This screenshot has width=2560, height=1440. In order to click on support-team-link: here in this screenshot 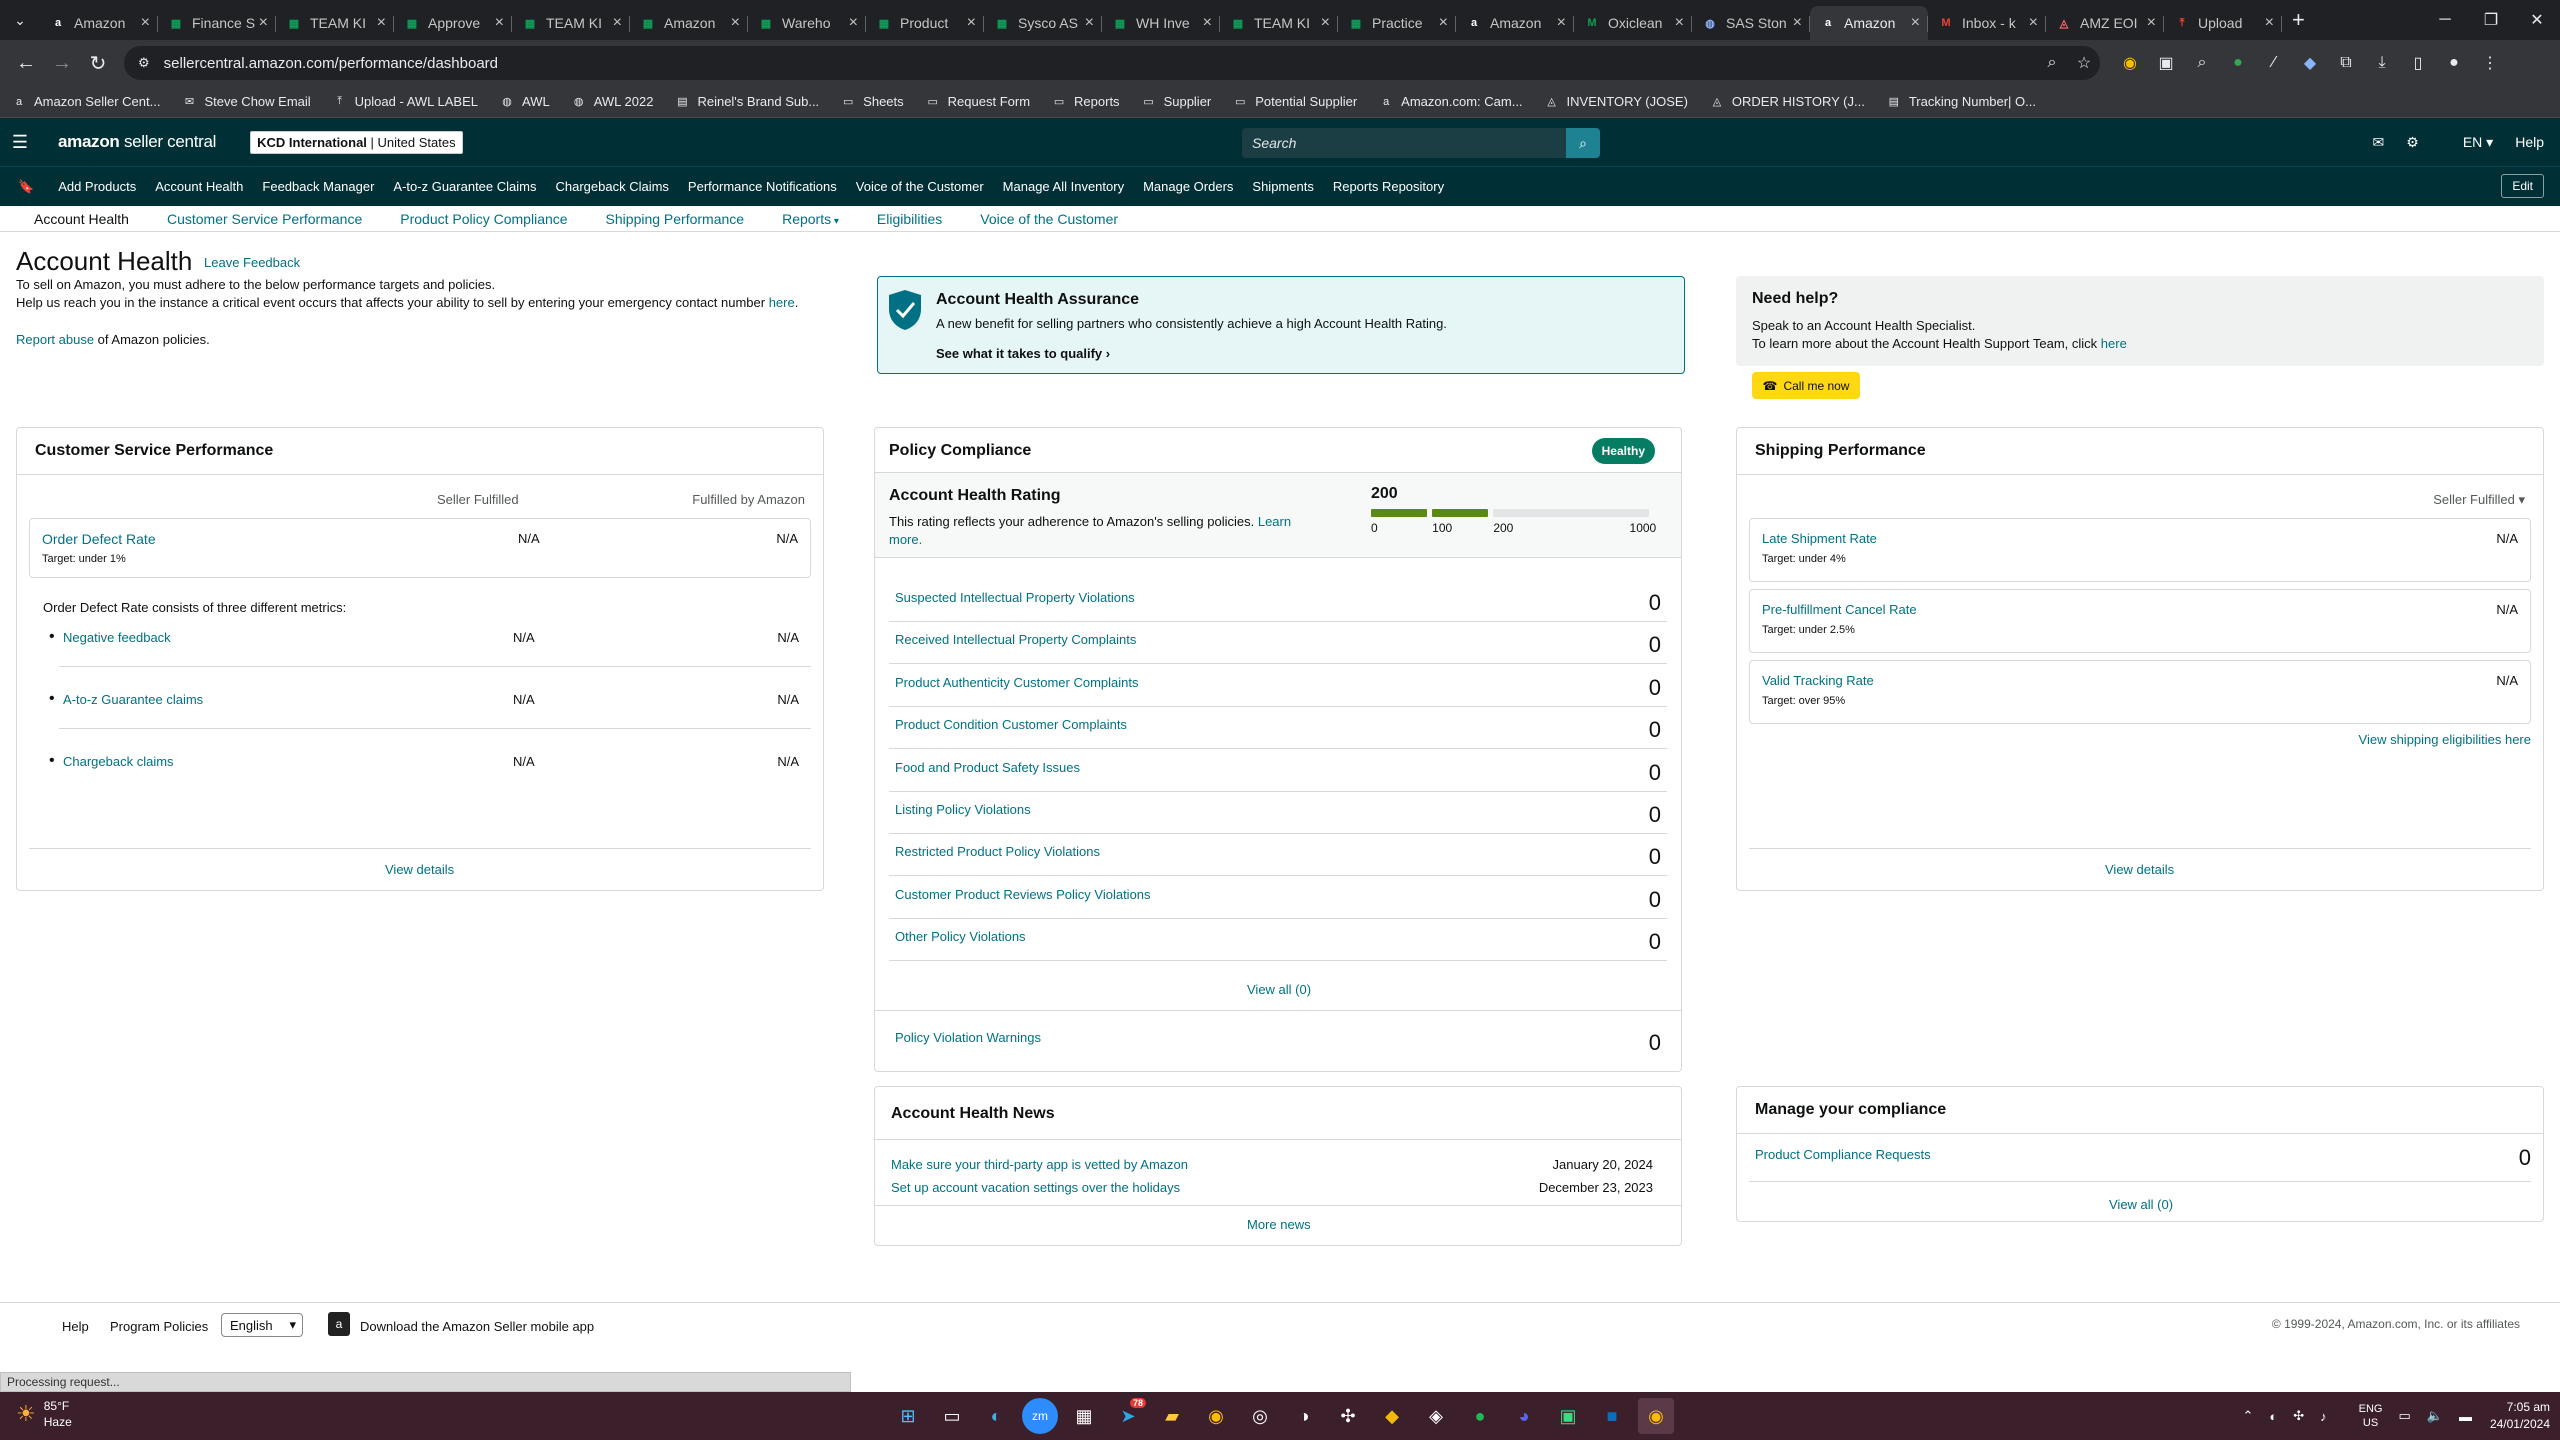, I will do `click(2114, 343)`.